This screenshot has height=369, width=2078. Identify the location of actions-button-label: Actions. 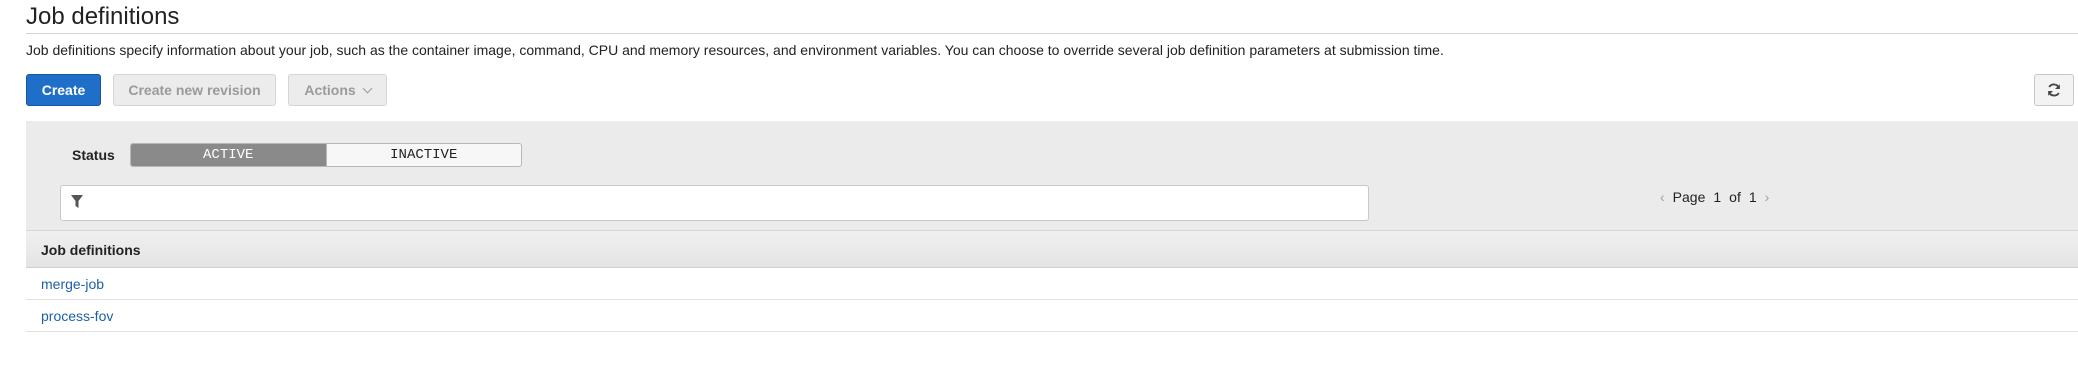
(330, 90).